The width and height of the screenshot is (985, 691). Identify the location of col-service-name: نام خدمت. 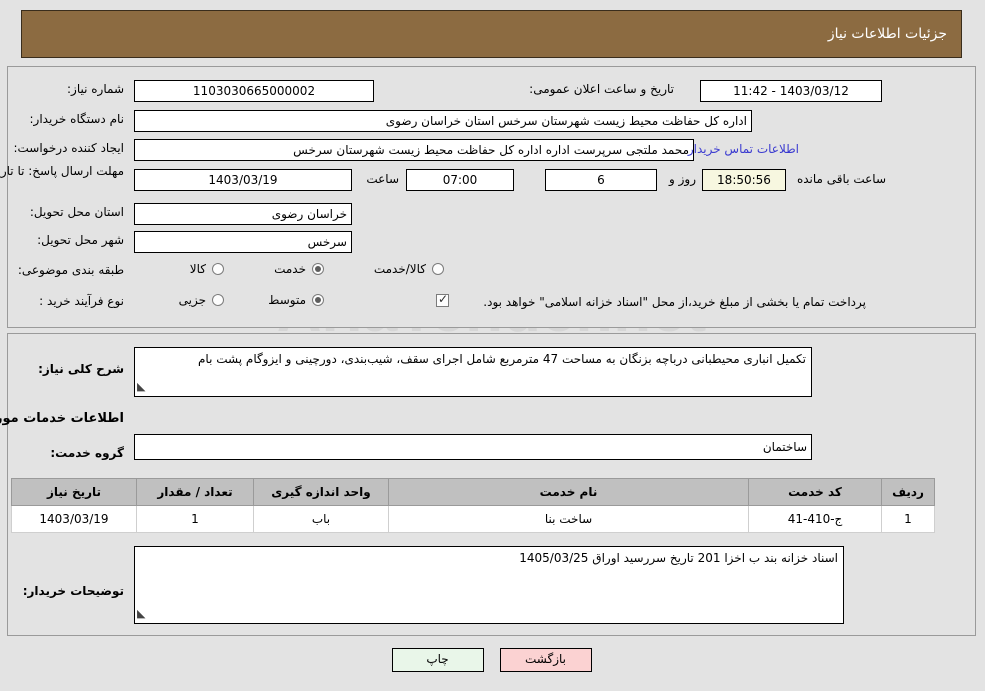
(569, 492).